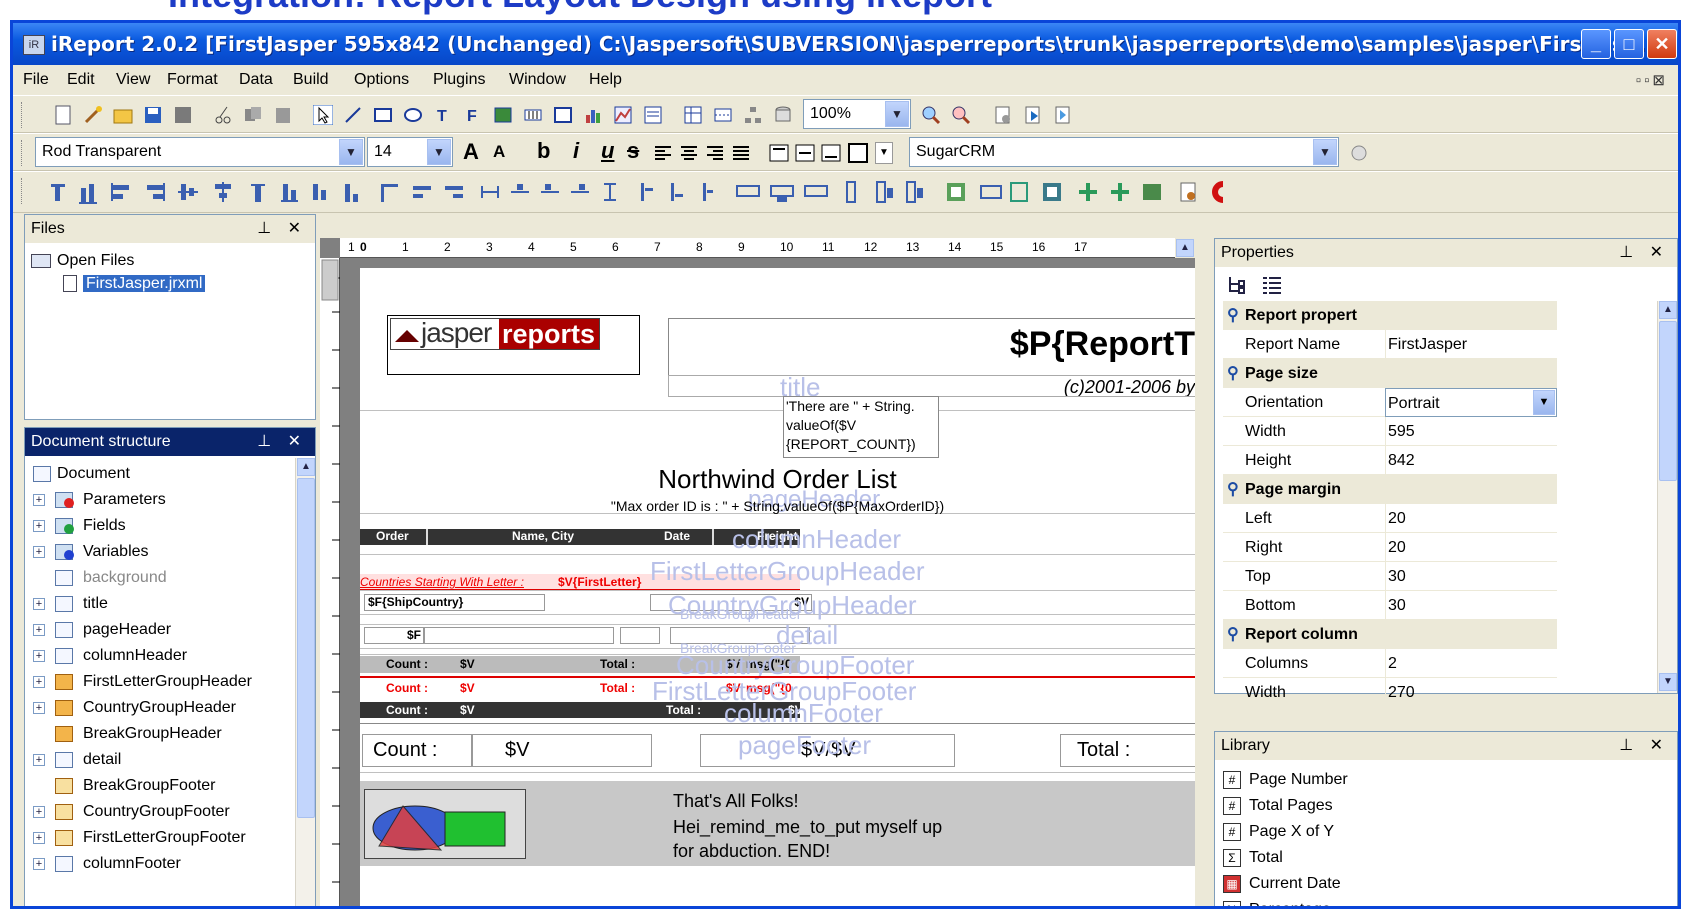 Image resolution: width=1681 pixels, height=909 pixels. Describe the element at coordinates (1667, 497) in the screenshot. I see `properties-scrollbar: ▲ ▼` at that location.